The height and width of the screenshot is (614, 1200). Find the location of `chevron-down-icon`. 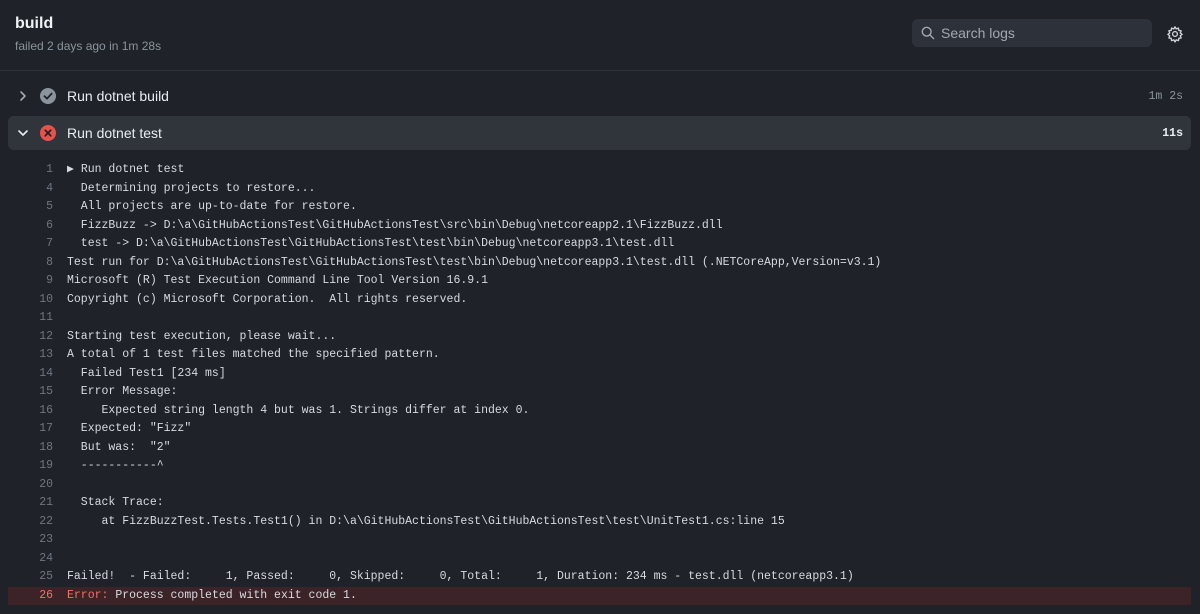

chevron-down-icon is located at coordinates (23, 133).